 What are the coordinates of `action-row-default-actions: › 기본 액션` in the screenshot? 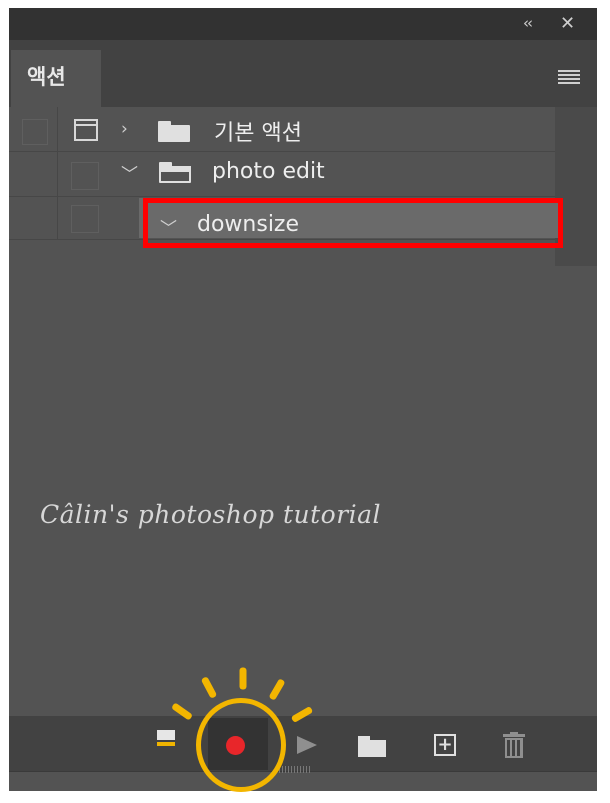 It's located at (282, 129).